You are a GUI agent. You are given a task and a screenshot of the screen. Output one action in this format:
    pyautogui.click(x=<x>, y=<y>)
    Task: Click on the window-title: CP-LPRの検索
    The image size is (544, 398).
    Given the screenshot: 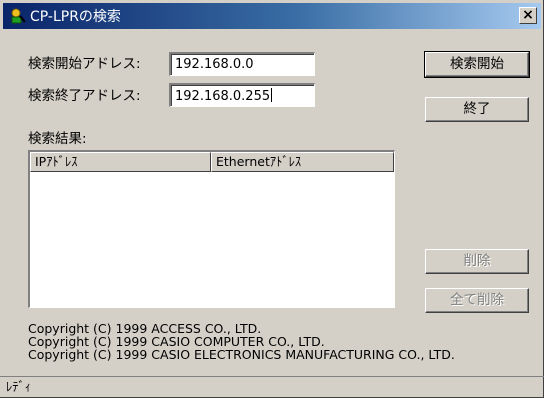 What is the action you would take?
    pyautogui.click(x=75, y=17)
    